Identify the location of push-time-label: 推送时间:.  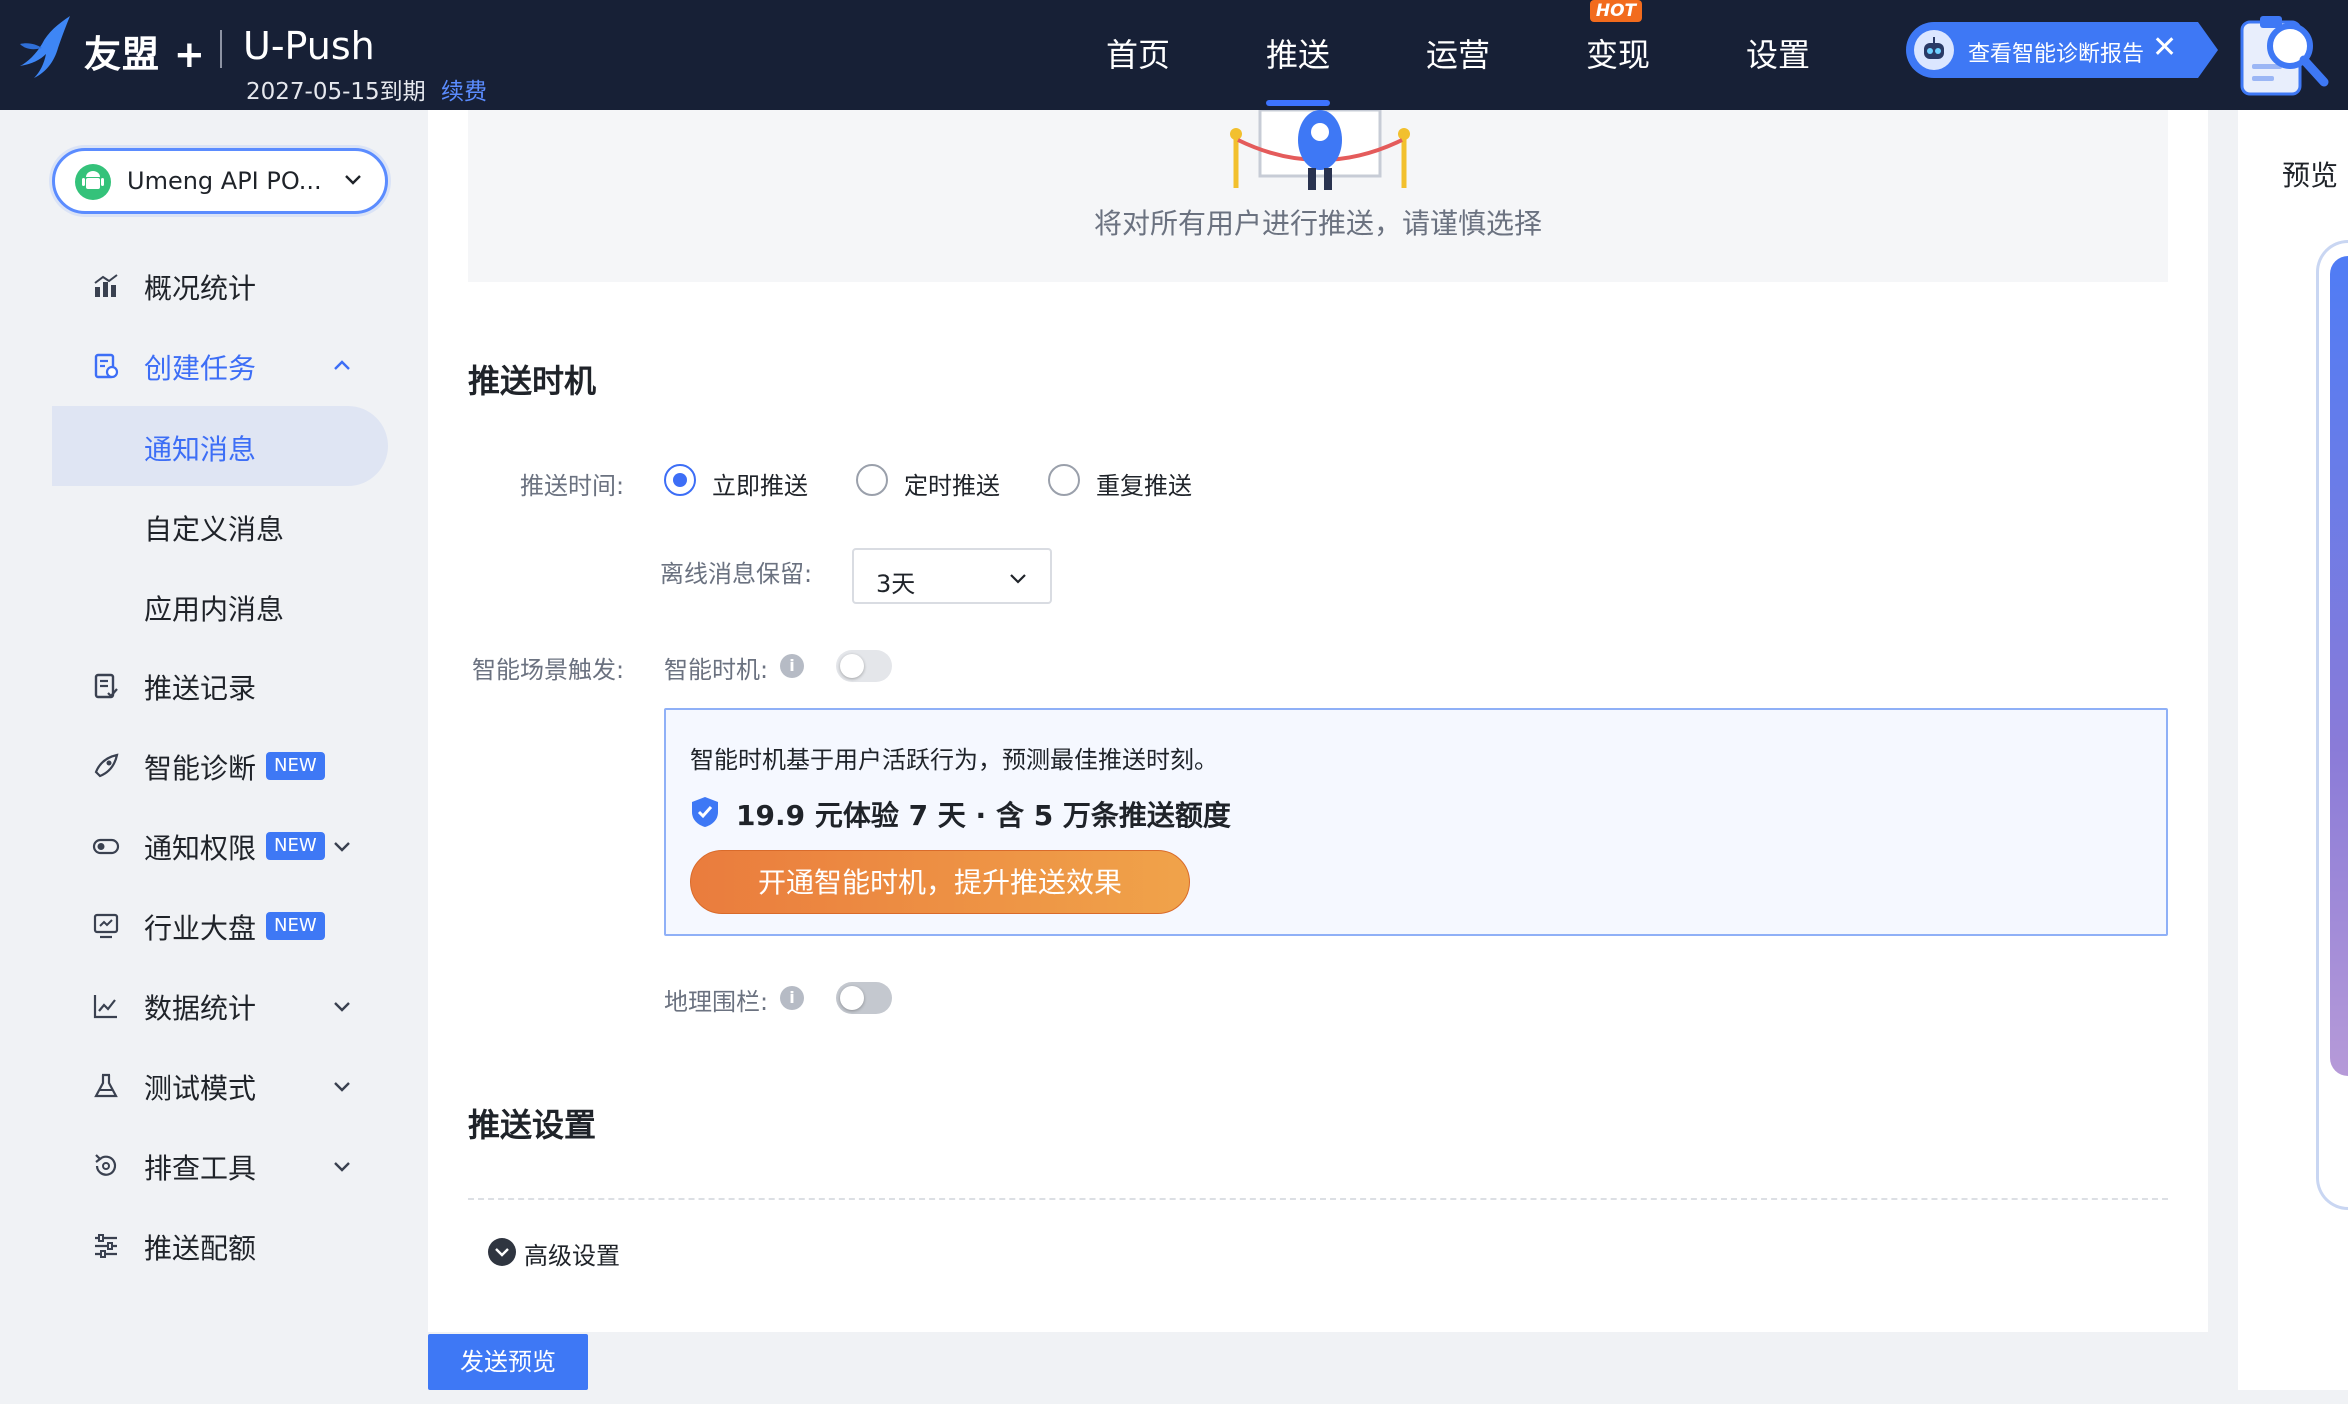
(572, 486).